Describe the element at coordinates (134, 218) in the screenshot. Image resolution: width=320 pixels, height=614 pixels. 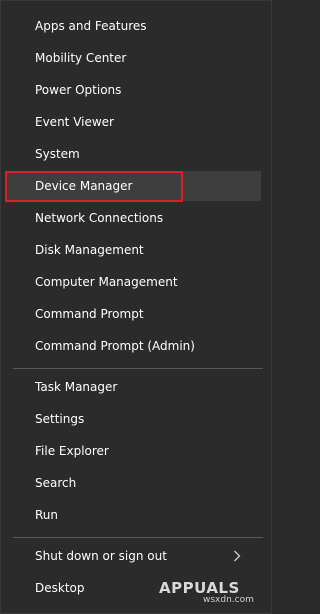
I see `menu-item-network-connections: Network Connections` at that location.